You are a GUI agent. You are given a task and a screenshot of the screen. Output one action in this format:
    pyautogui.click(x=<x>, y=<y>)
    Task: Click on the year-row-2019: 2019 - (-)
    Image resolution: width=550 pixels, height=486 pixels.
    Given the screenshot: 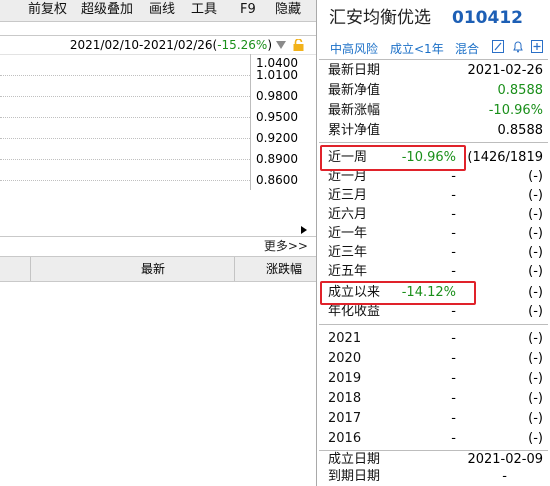 What is the action you would take?
    pyautogui.click(x=433, y=378)
    